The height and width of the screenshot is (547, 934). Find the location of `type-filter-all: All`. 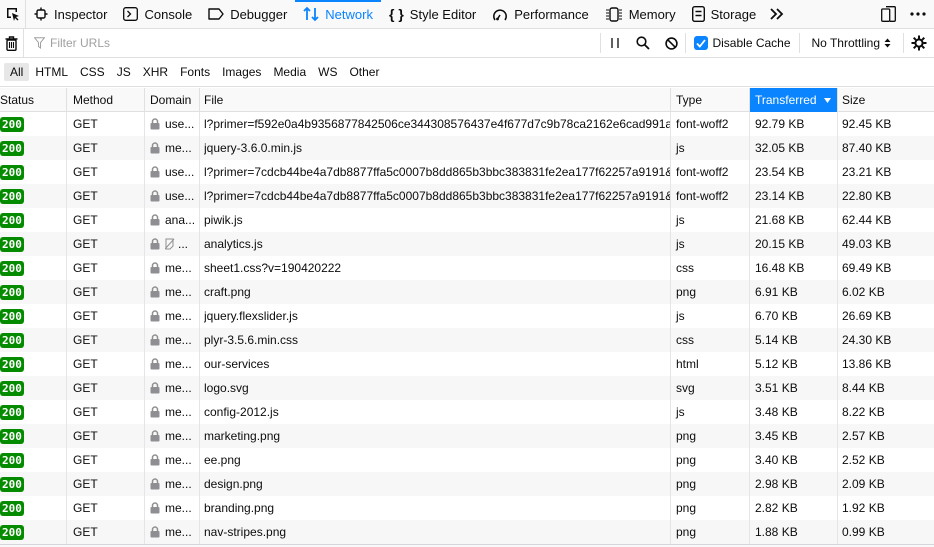

type-filter-all: All is located at coordinates (17, 72).